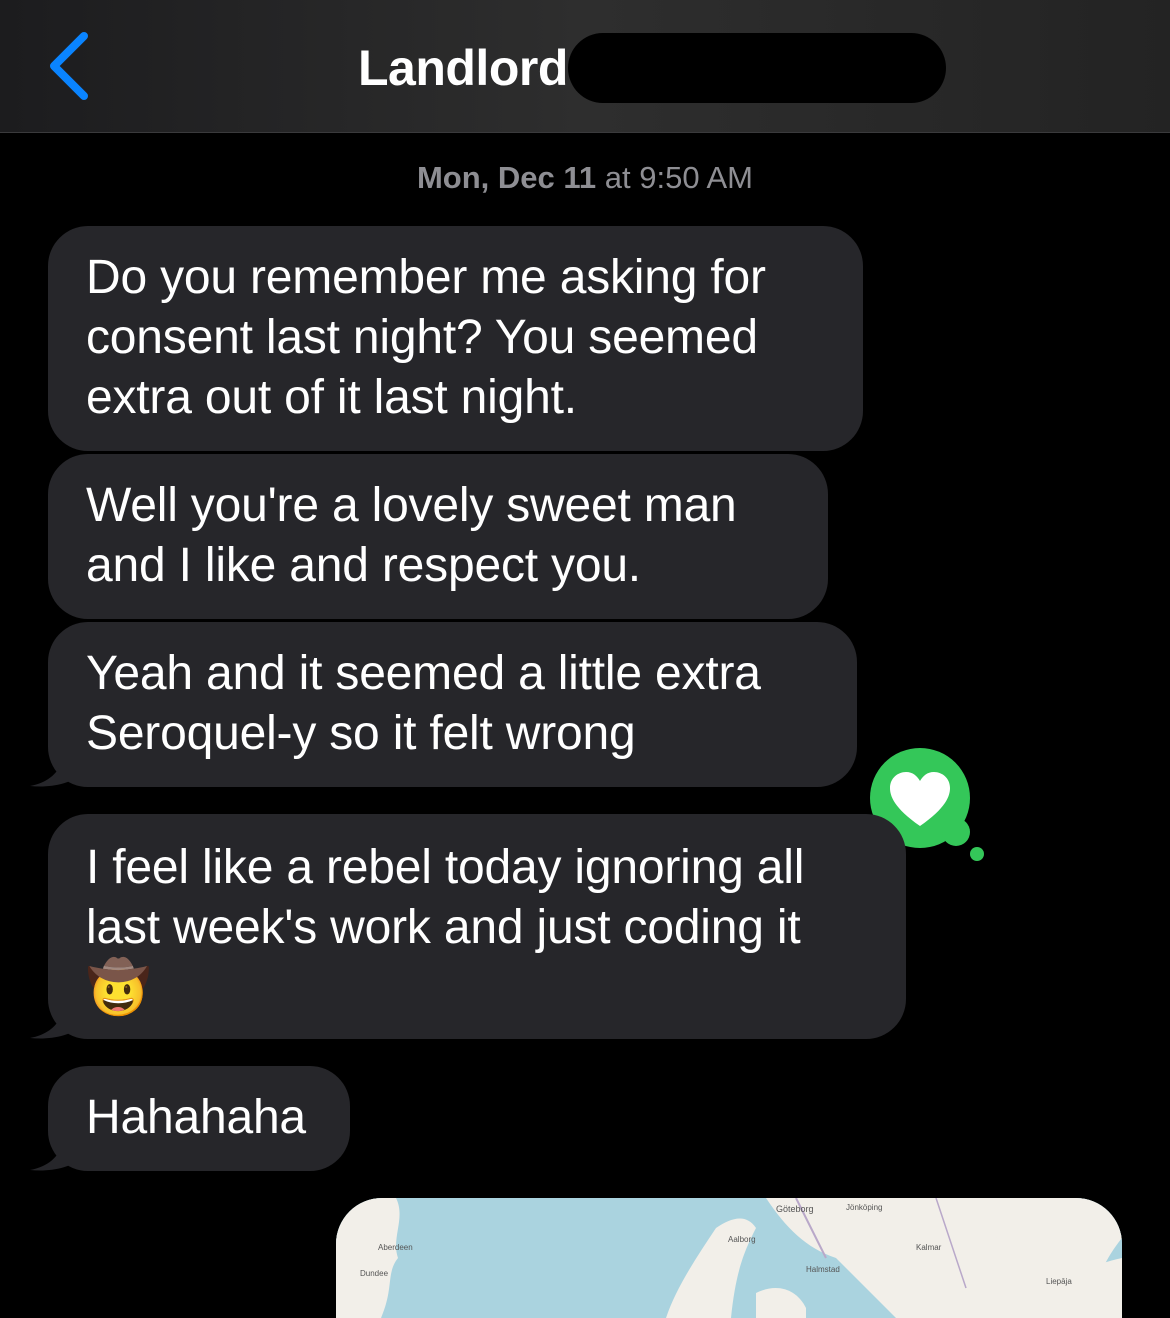 This screenshot has width=1170, height=1318. I want to click on map-label: Dundee, so click(374, 1273).